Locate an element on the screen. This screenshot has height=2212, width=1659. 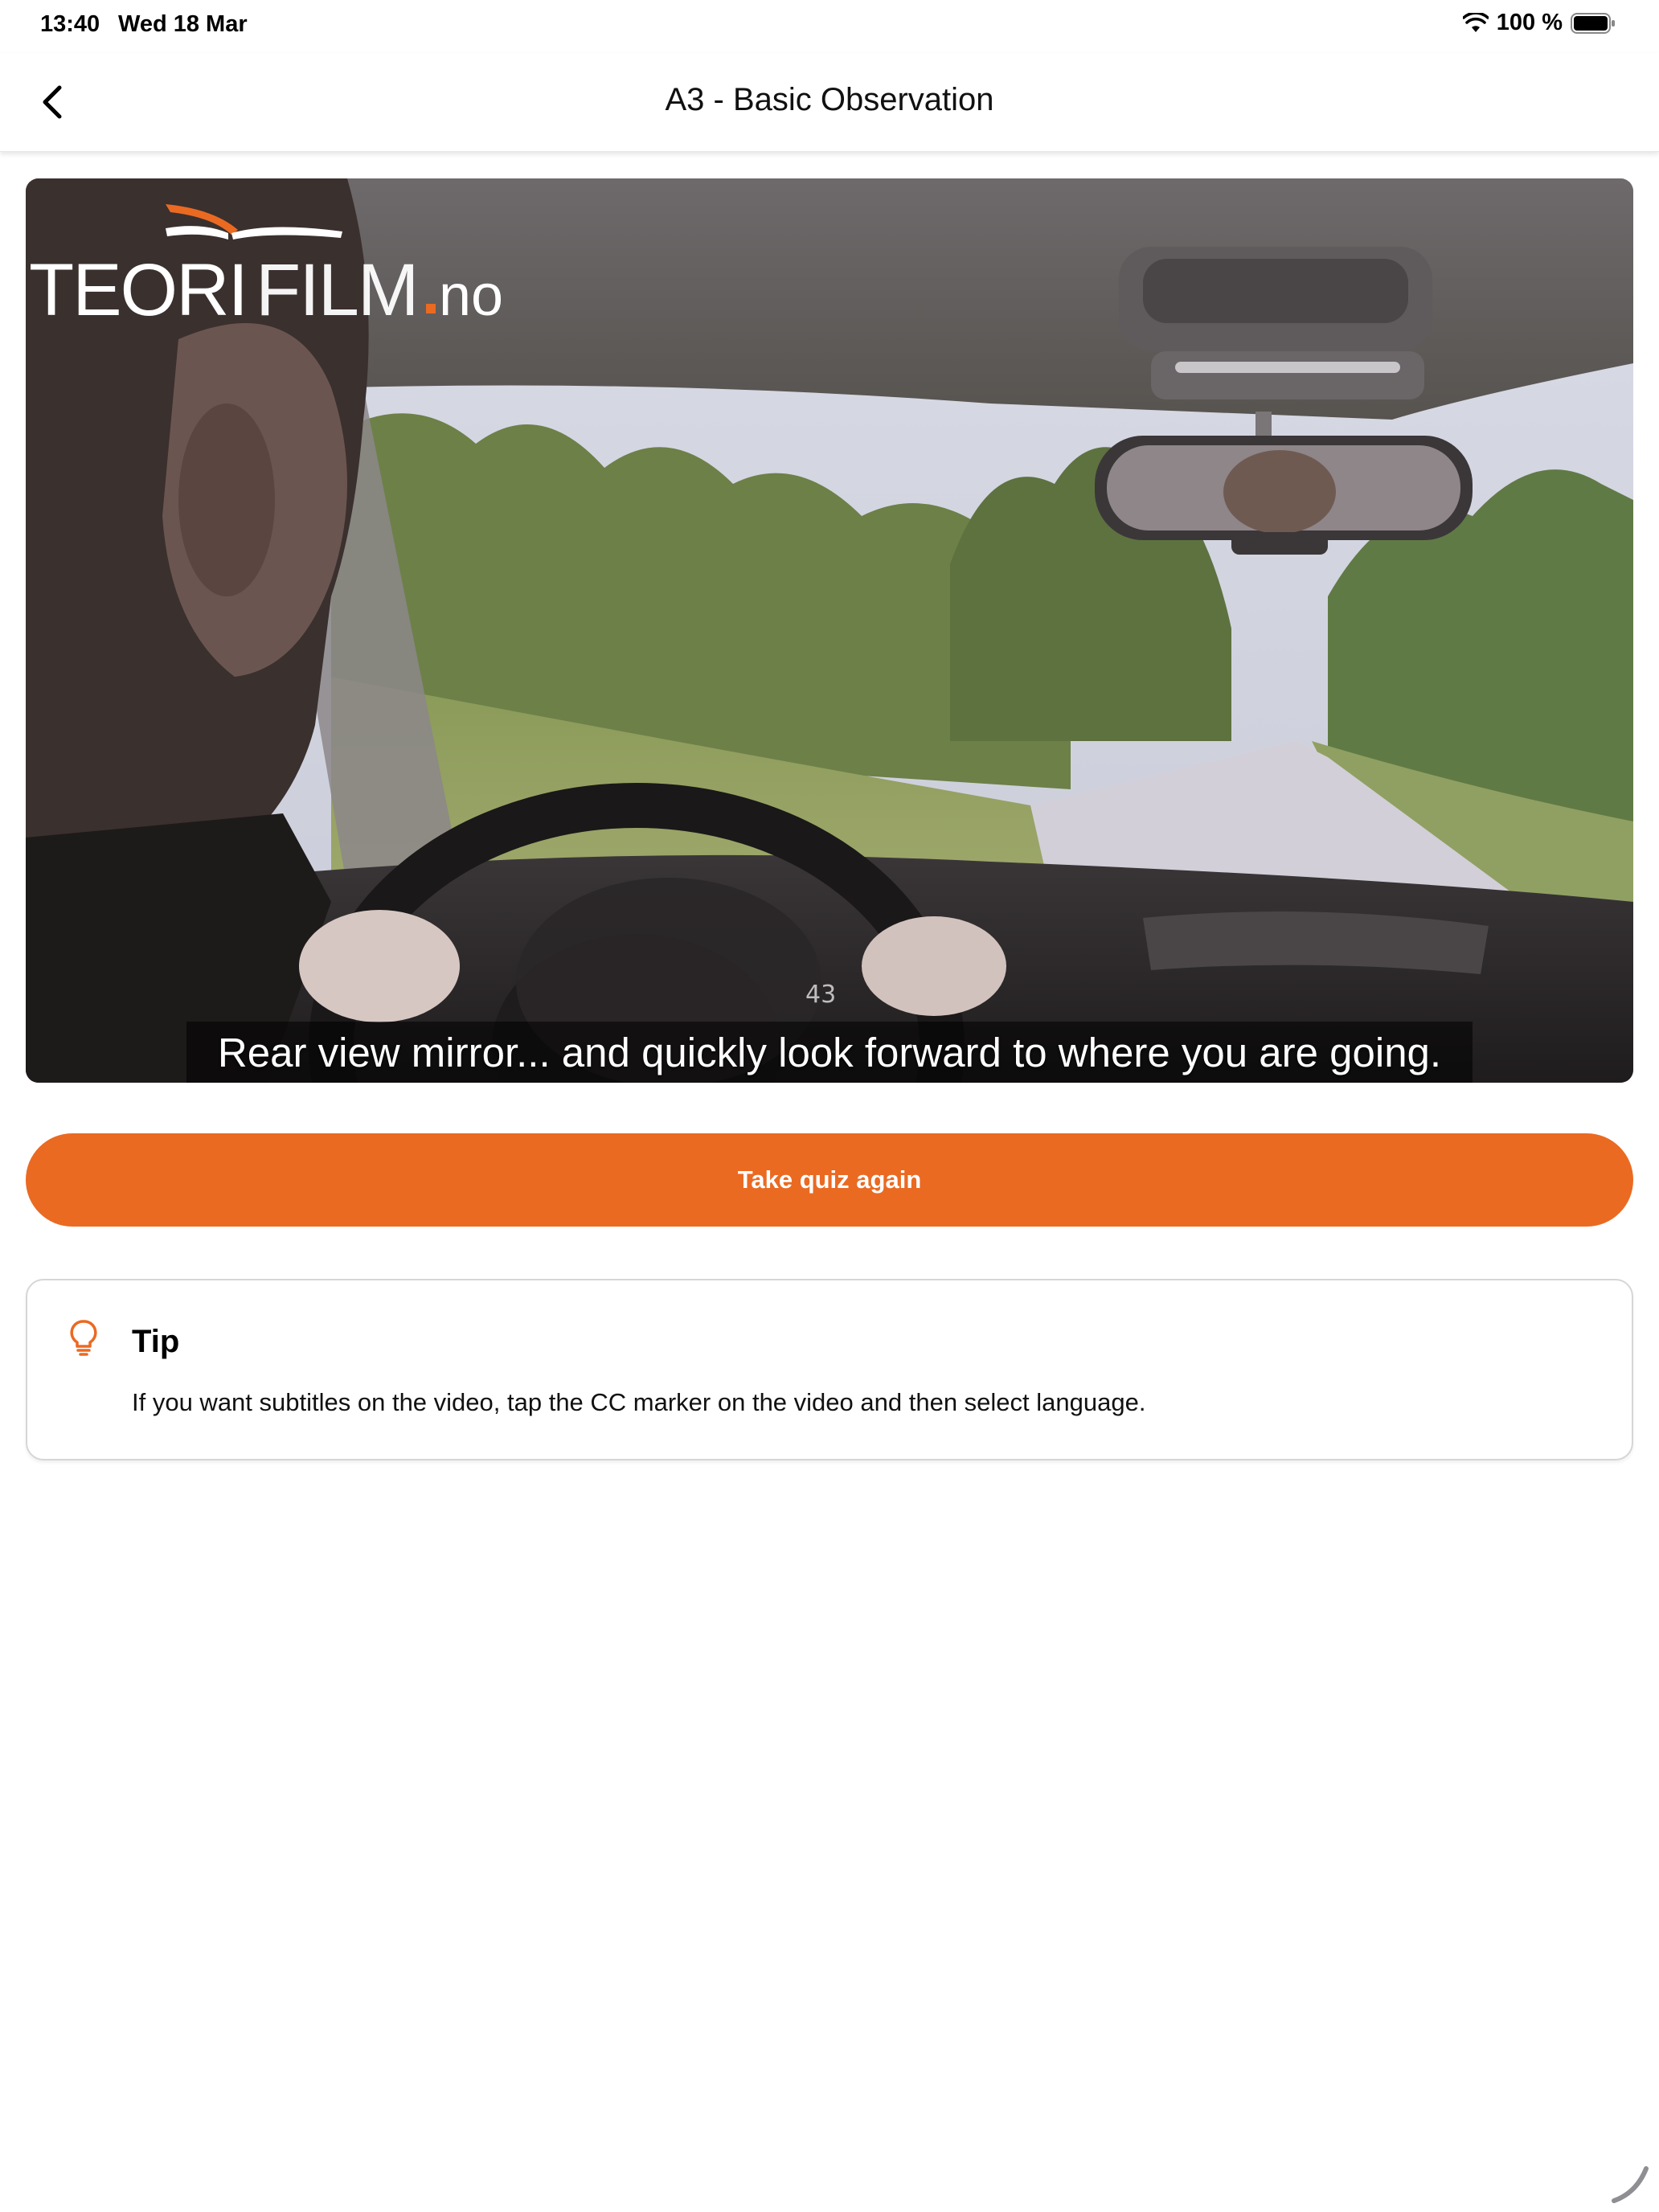
battery-percentage: 100 % is located at coordinates (1529, 22).